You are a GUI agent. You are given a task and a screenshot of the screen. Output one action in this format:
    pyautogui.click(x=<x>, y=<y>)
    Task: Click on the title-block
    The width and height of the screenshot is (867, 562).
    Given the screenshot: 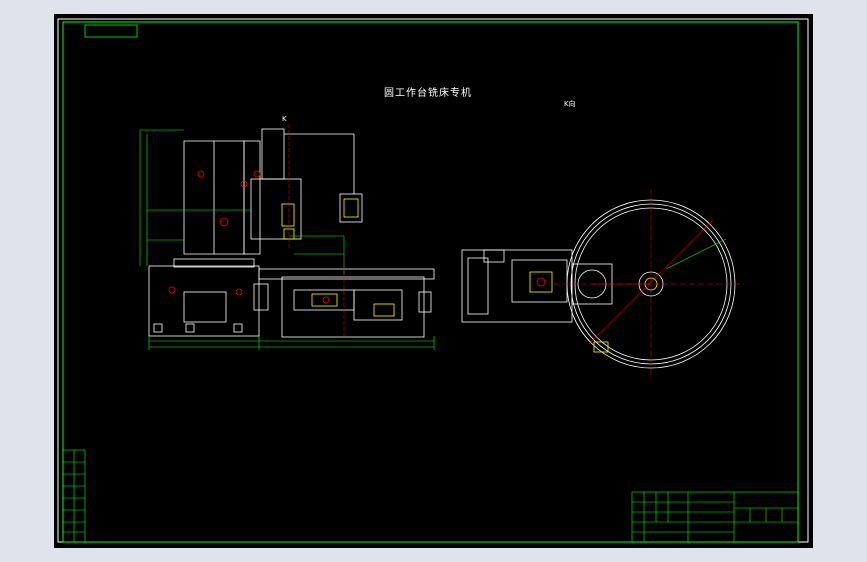 What is the action you would take?
    pyautogui.click(x=715, y=517)
    